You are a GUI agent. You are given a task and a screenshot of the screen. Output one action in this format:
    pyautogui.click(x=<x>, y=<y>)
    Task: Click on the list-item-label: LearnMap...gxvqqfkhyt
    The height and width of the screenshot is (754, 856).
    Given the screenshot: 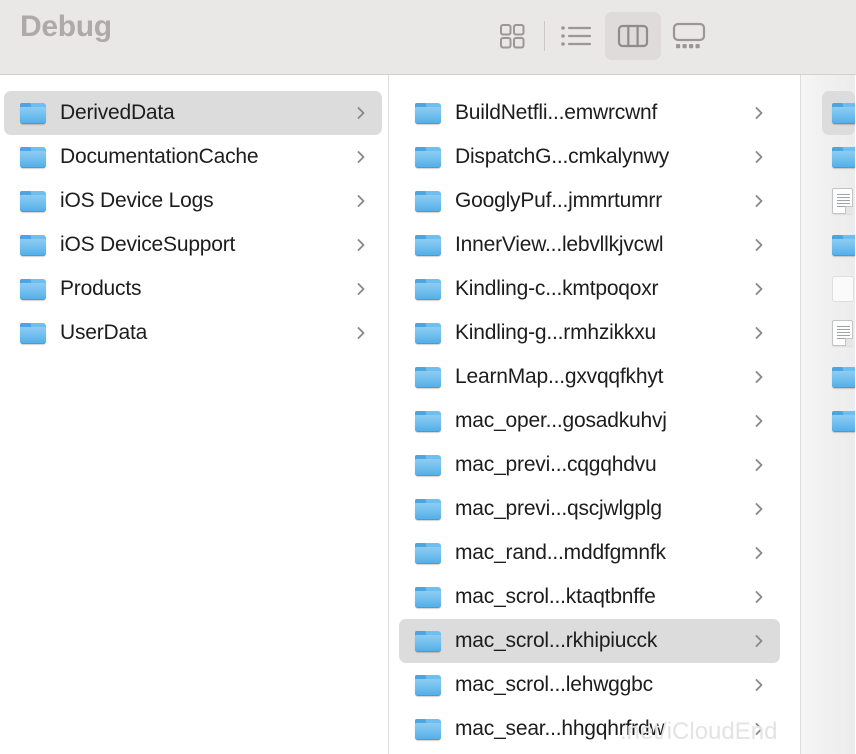 What is the action you would take?
    pyautogui.click(x=559, y=376)
    